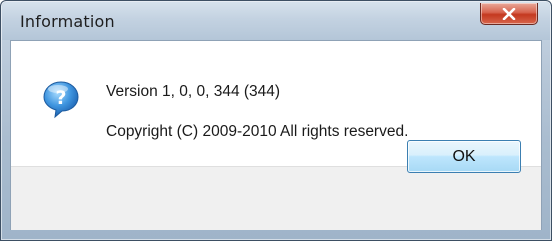 The width and height of the screenshot is (552, 241). I want to click on dialog-title: Information, so click(67, 21).